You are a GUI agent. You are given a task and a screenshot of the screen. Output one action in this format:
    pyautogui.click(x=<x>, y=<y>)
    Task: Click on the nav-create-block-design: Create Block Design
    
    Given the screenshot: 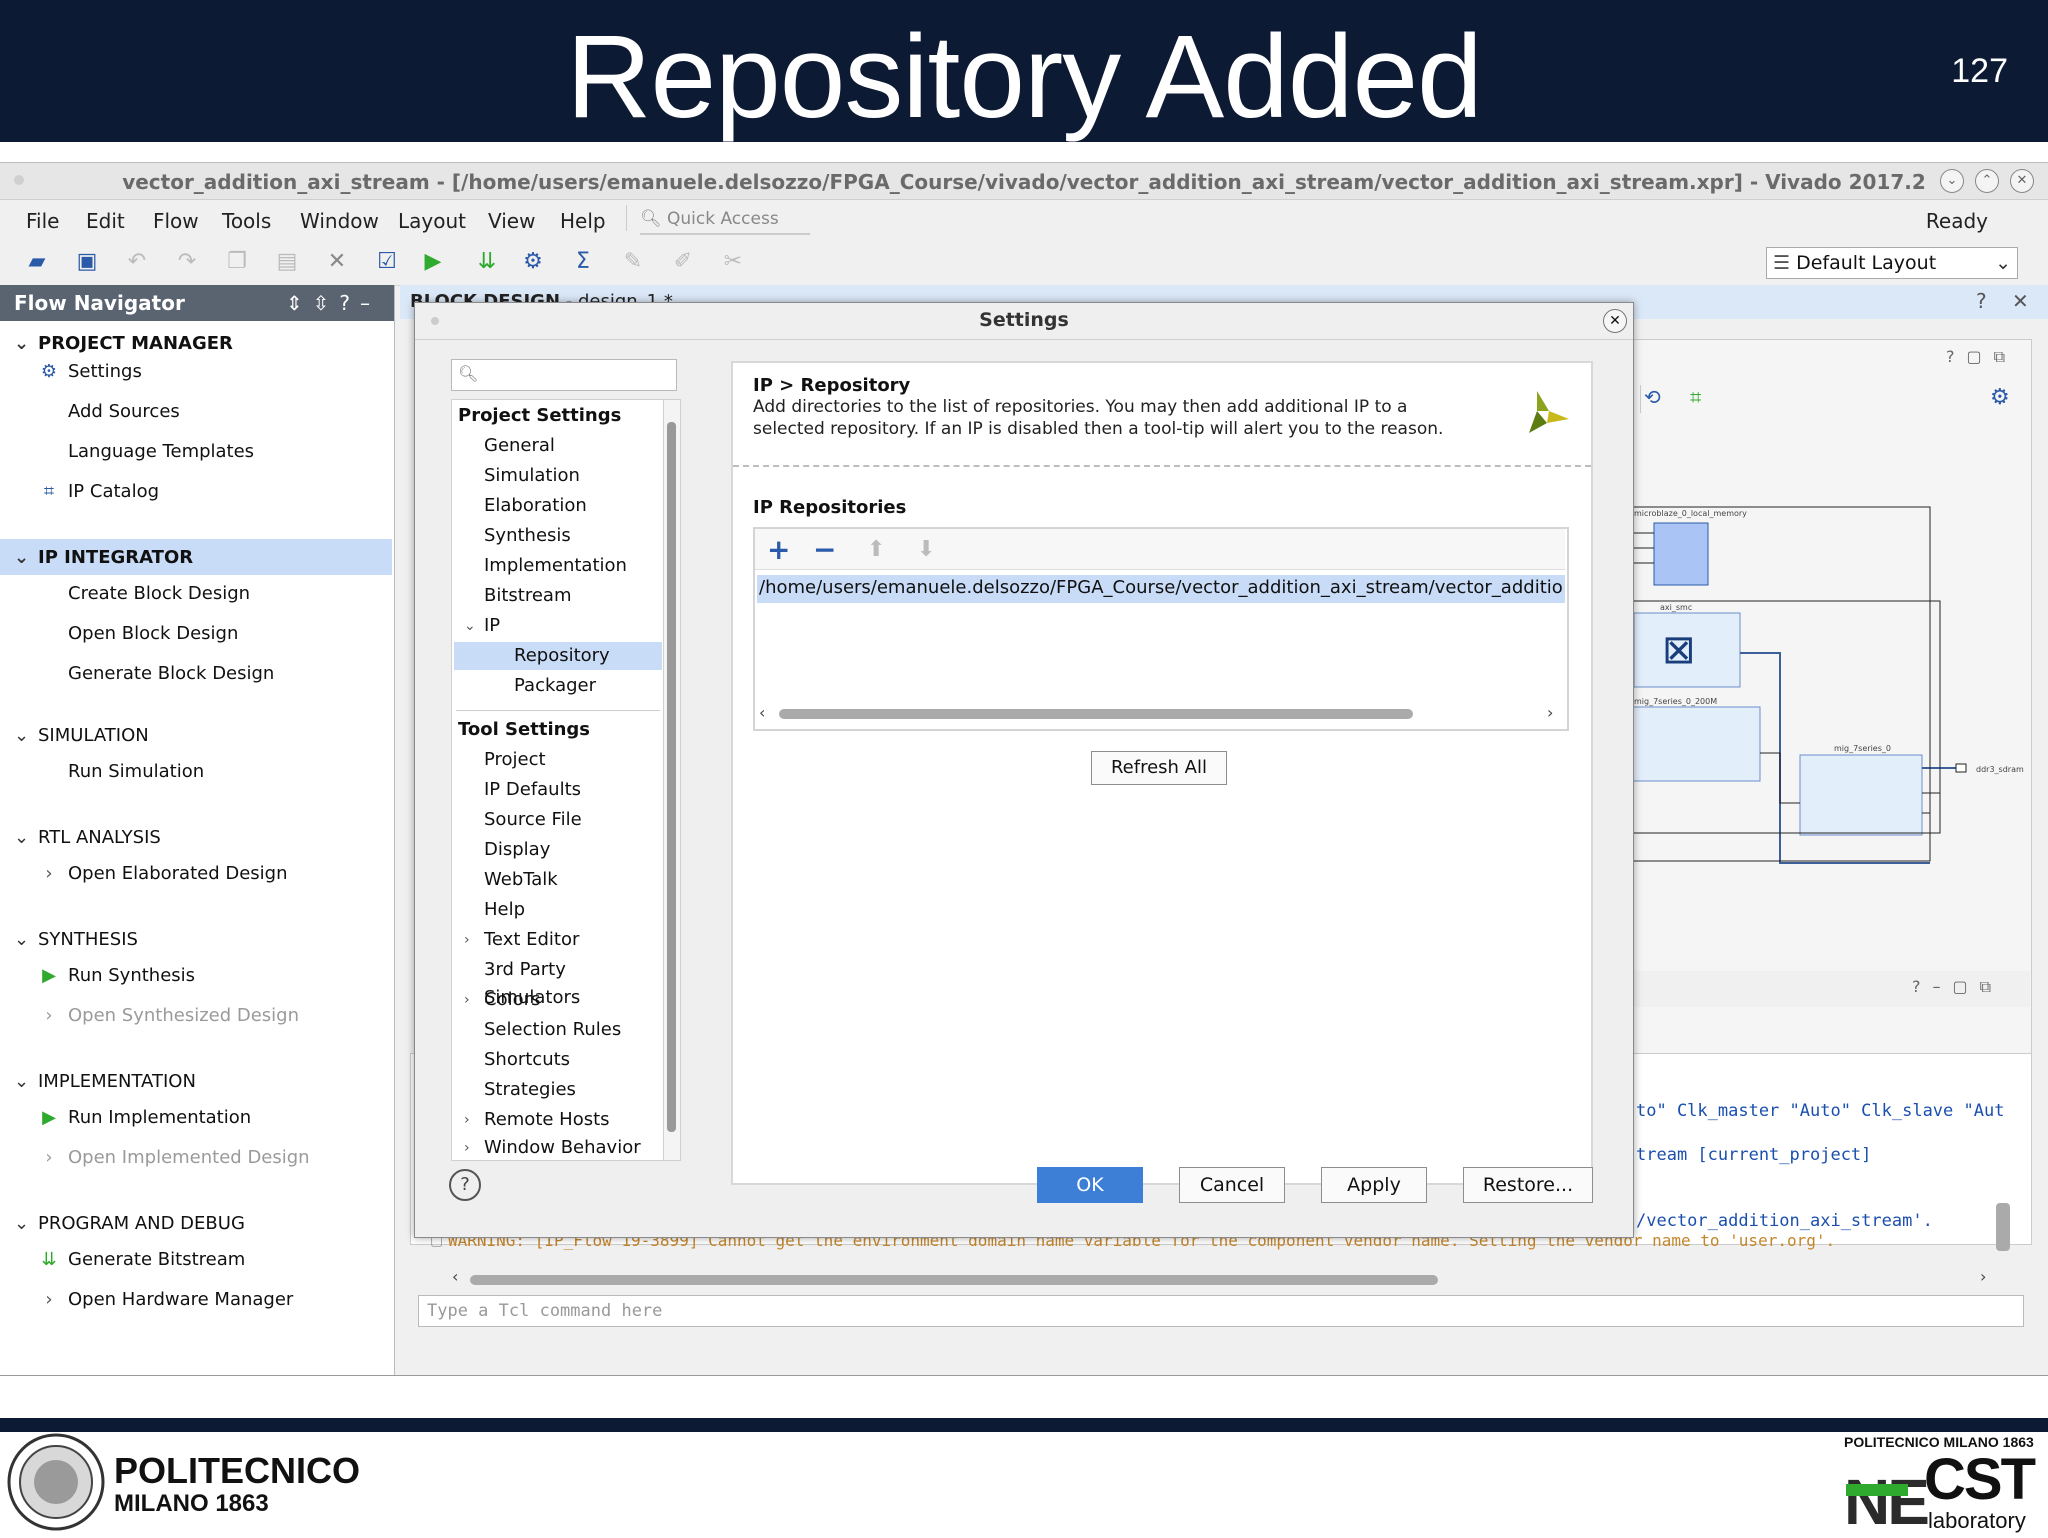 What is the action you would take?
    pyautogui.click(x=159, y=593)
    